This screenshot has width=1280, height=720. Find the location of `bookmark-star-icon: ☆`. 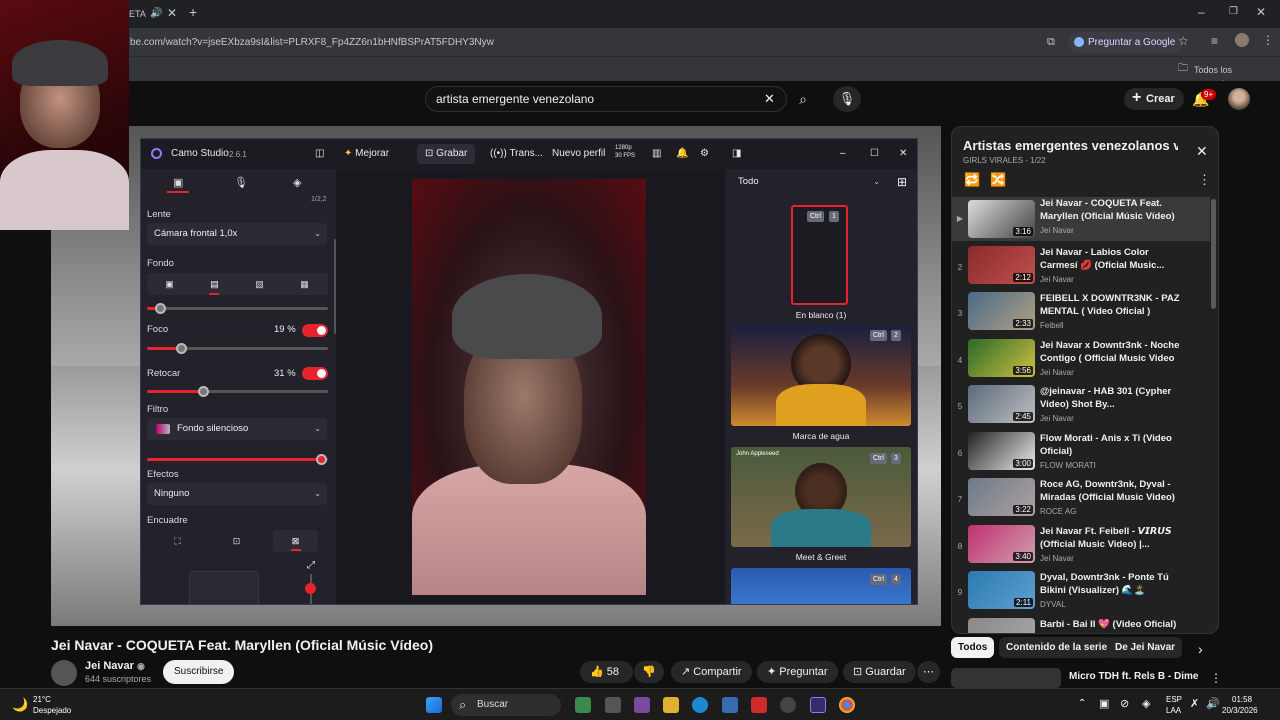

bookmark-star-icon: ☆ is located at coordinates (1183, 41).